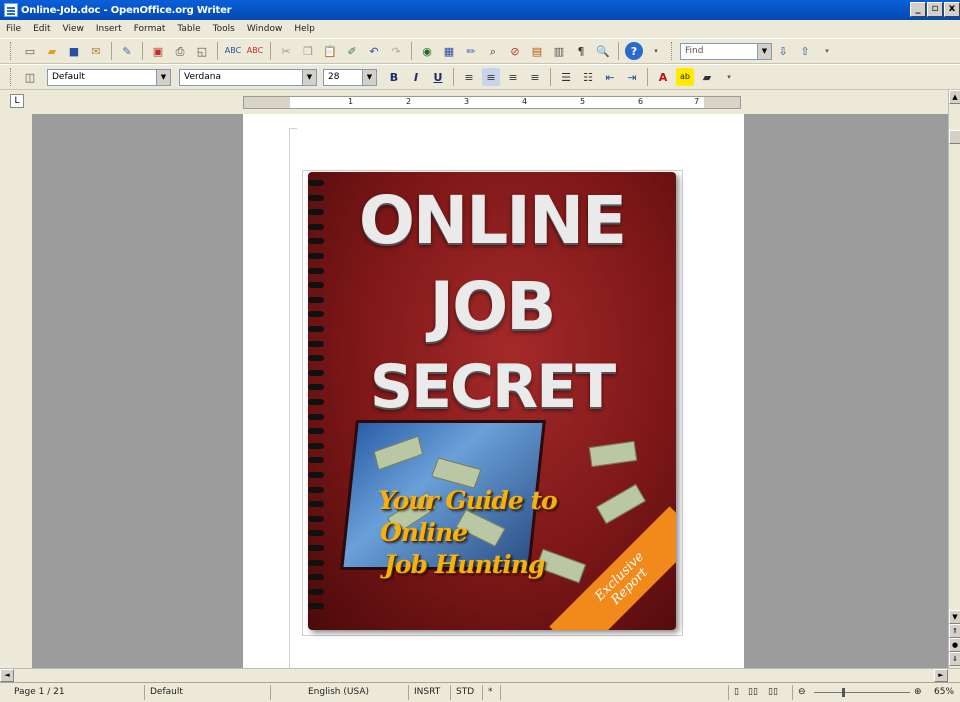 Image resolution: width=960 pixels, height=702 pixels. What do you see at coordinates (13, 29) in the screenshot?
I see `menu-file: File` at bounding box center [13, 29].